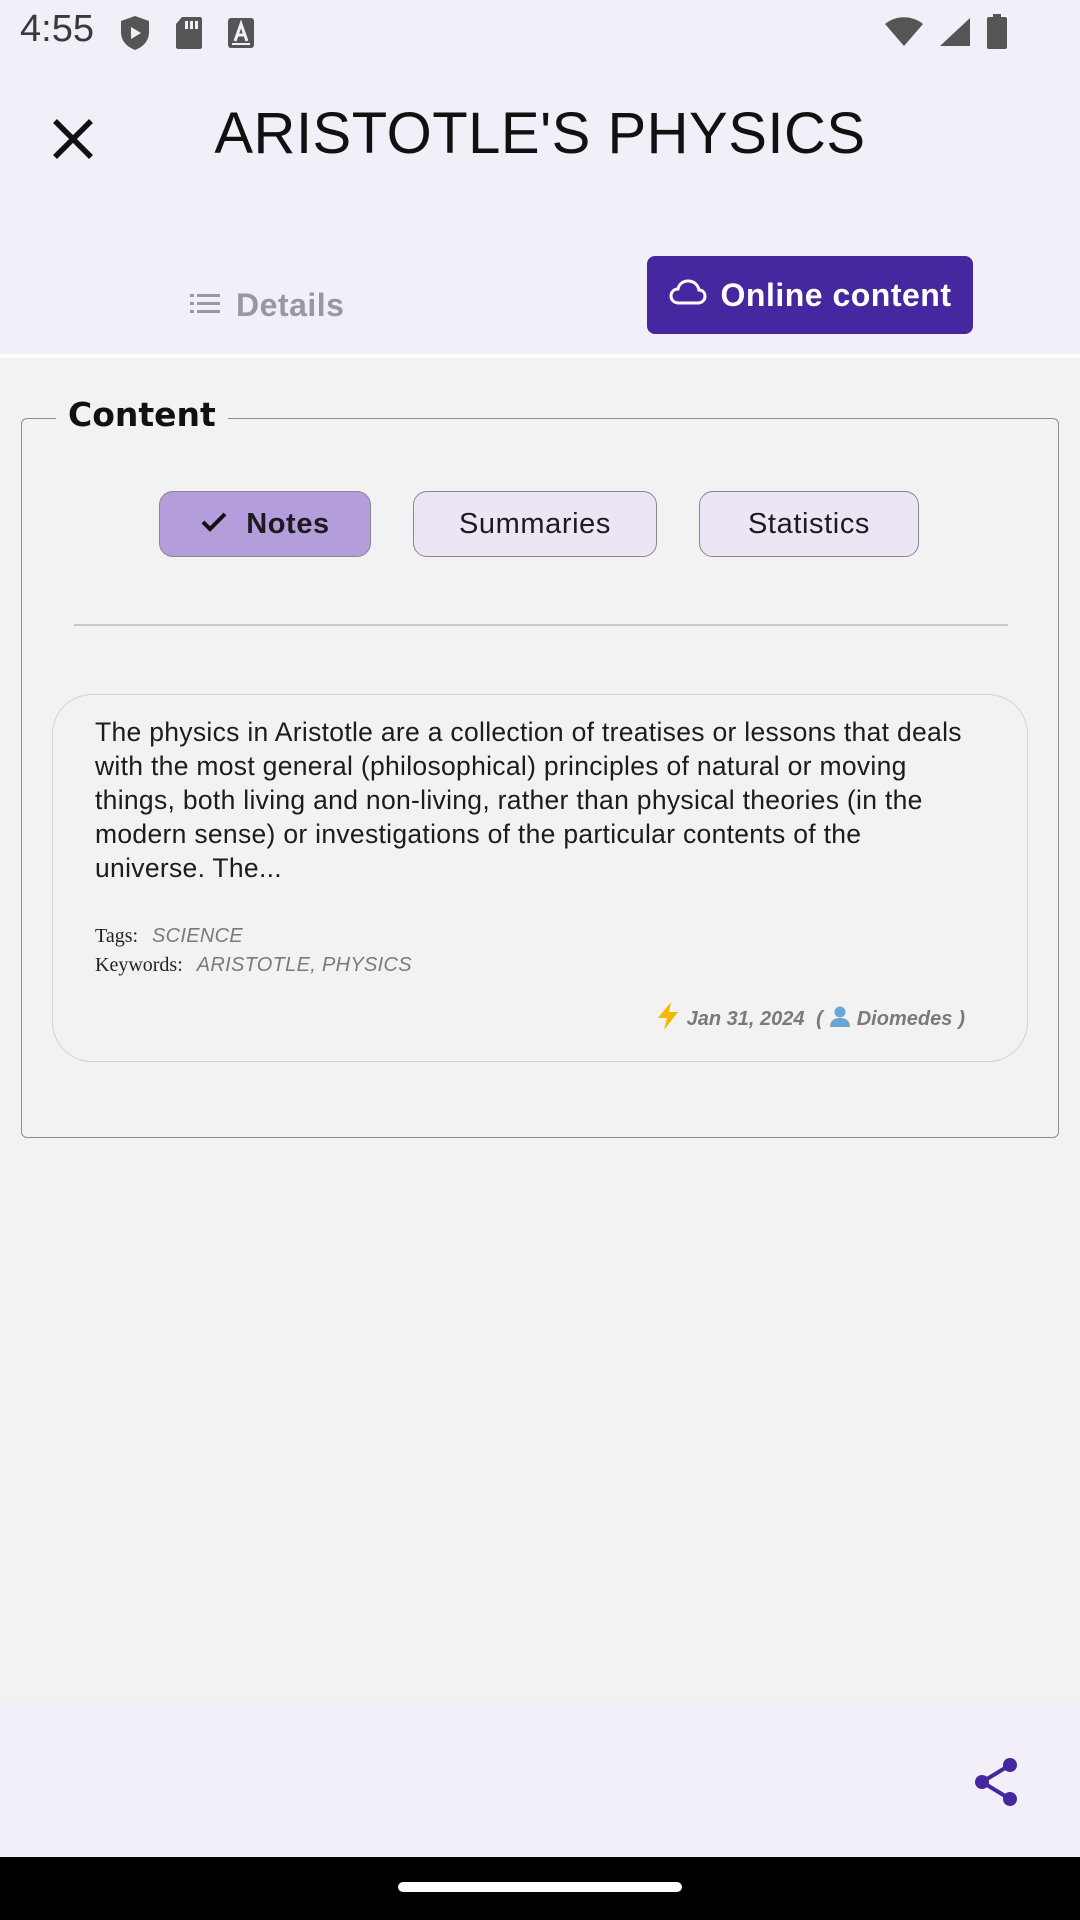 This screenshot has height=1920, width=1080. Describe the element at coordinates (996, 1782) in the screenshot. I see `share-button` at that location.